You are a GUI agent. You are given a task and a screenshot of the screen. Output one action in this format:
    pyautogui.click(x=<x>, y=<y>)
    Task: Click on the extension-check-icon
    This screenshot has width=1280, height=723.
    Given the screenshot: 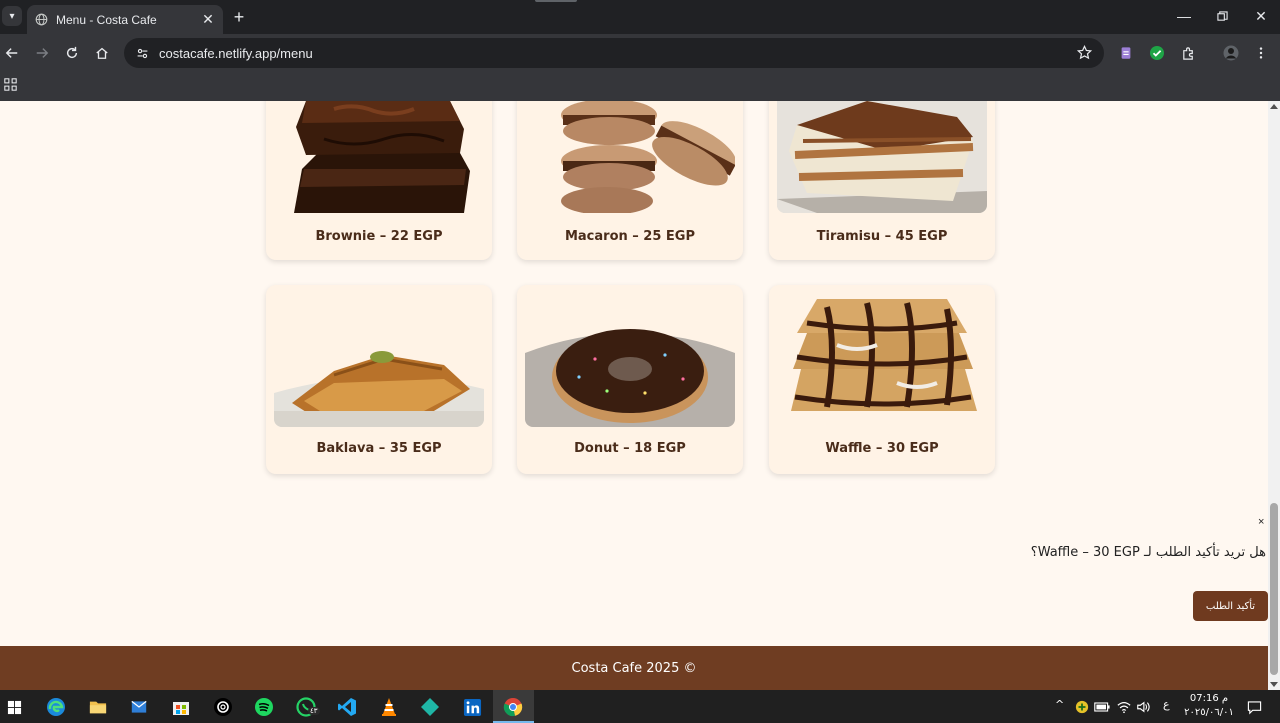 What is the action you would take?
    pyautogui.click(x=1157, y=53)
    